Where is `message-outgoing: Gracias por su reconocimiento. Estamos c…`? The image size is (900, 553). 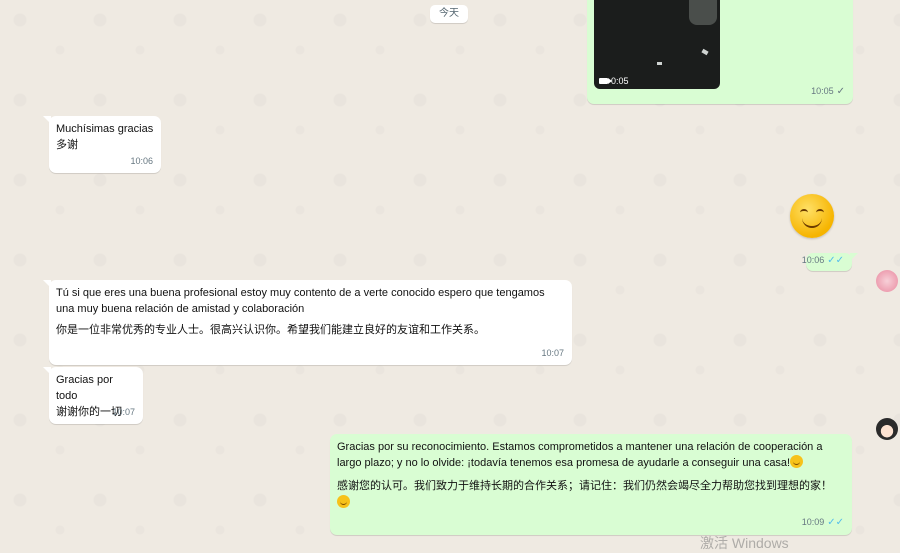
message-outgoing: Gracias por su reconocimiento. Estamos c… is located at coordinates (591, 484).